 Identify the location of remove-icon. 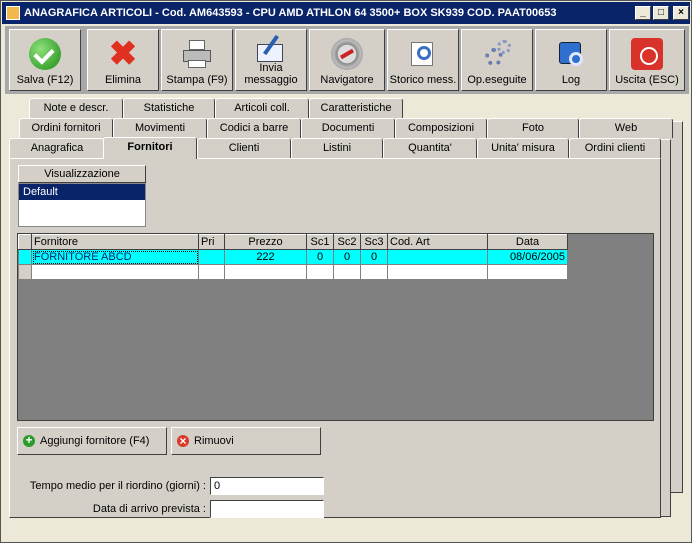
(183, 441).